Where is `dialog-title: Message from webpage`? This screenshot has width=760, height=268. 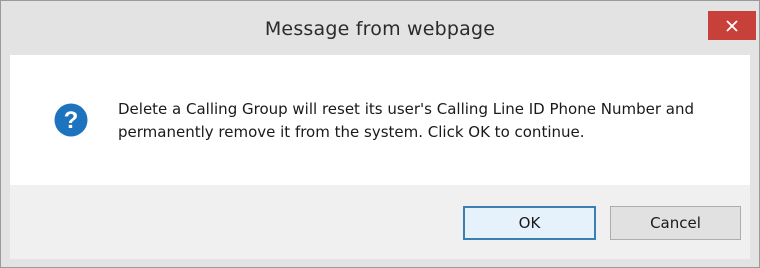 dialog-title: Message from webpage is located at coordinates (380, 29).